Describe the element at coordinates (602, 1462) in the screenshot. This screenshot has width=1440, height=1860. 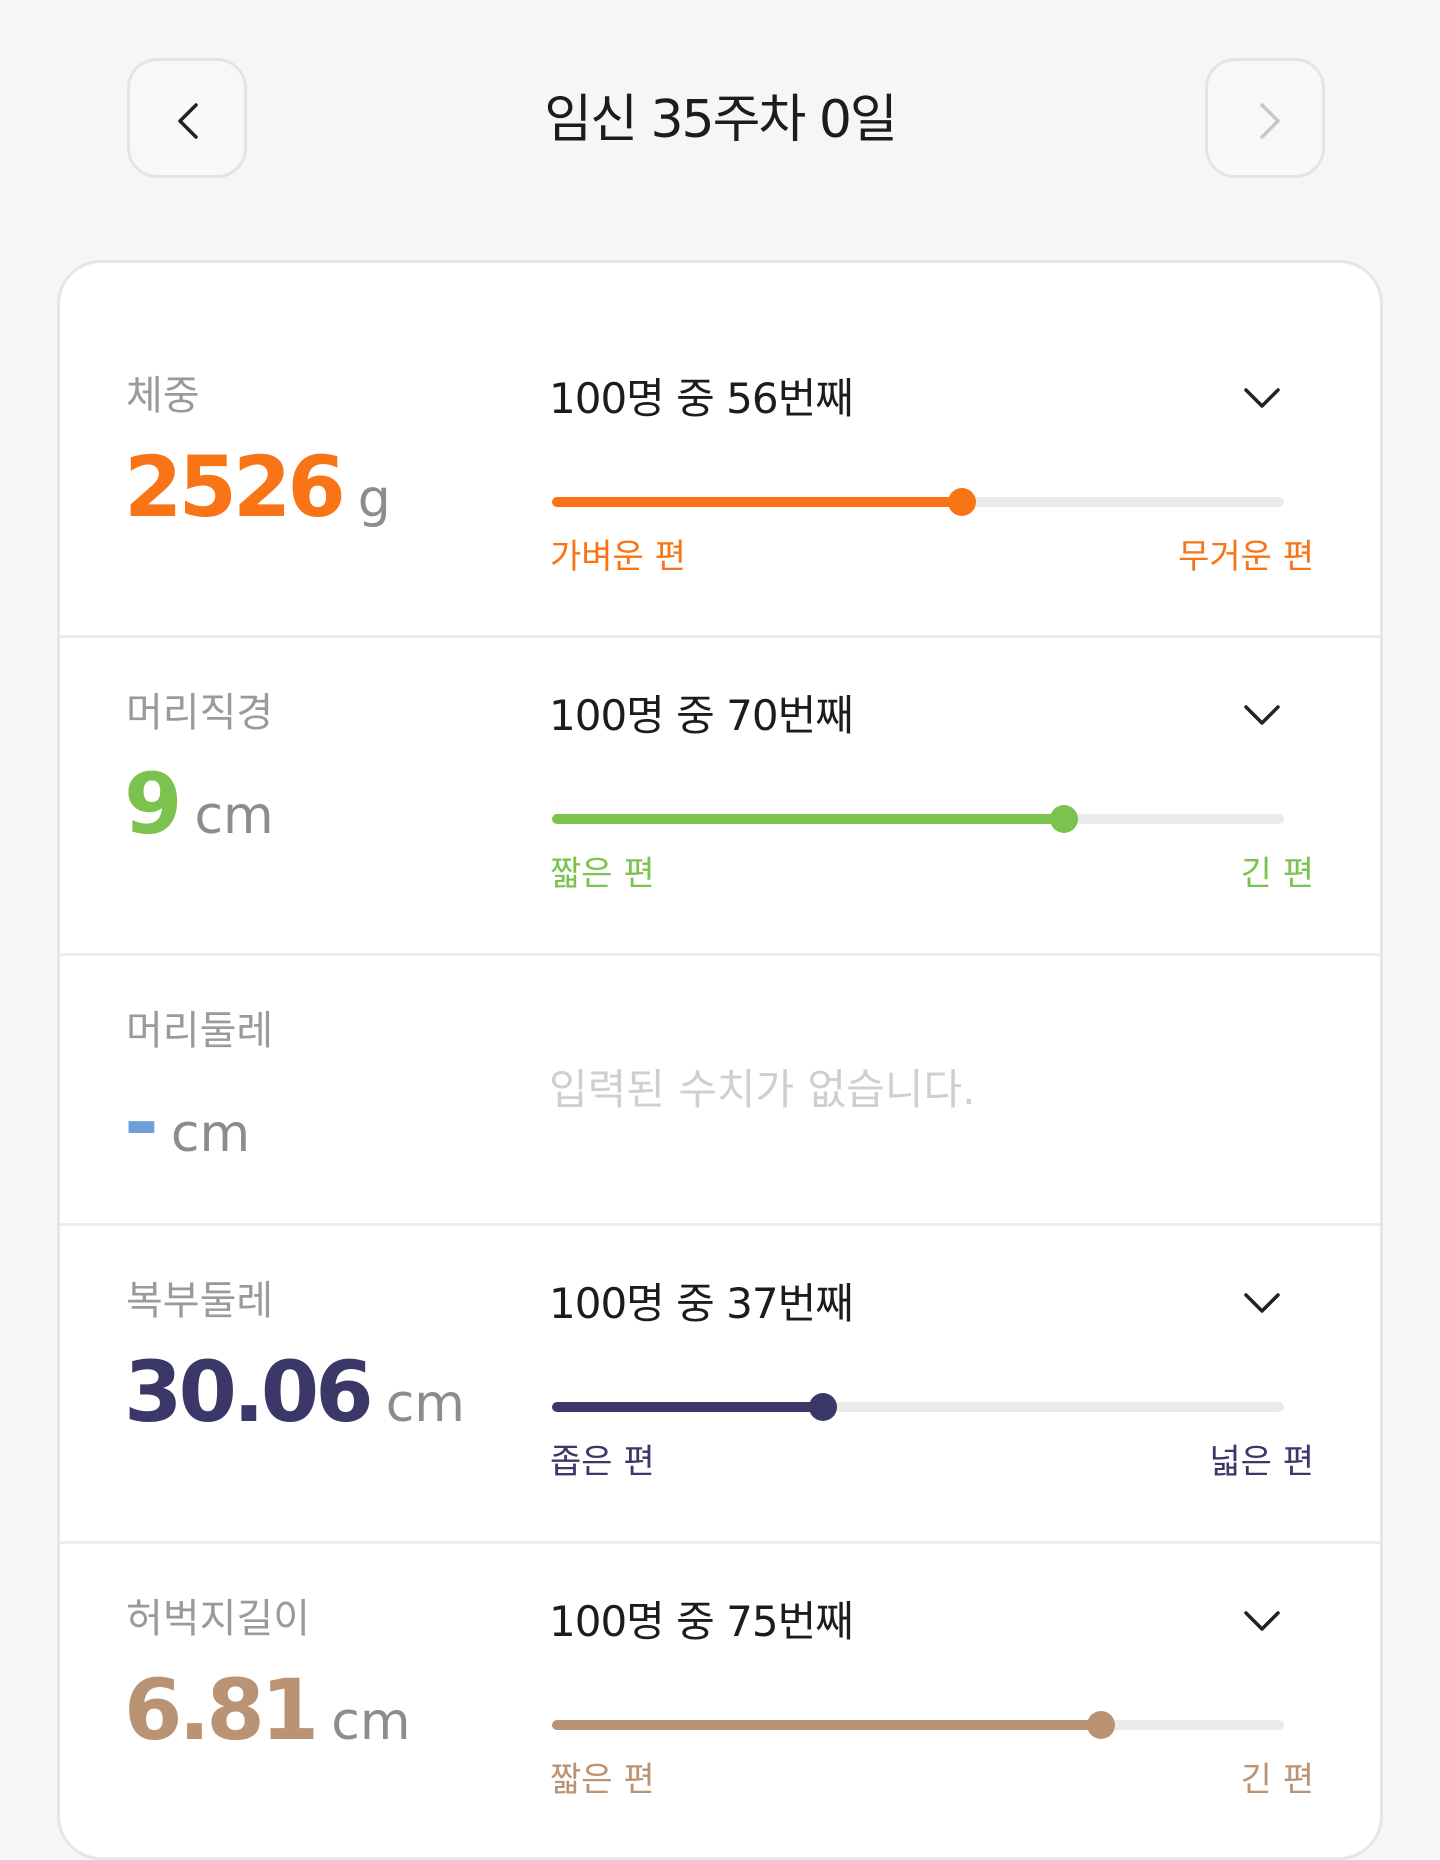
I see `low-end-label: 좁은 편` at that location.